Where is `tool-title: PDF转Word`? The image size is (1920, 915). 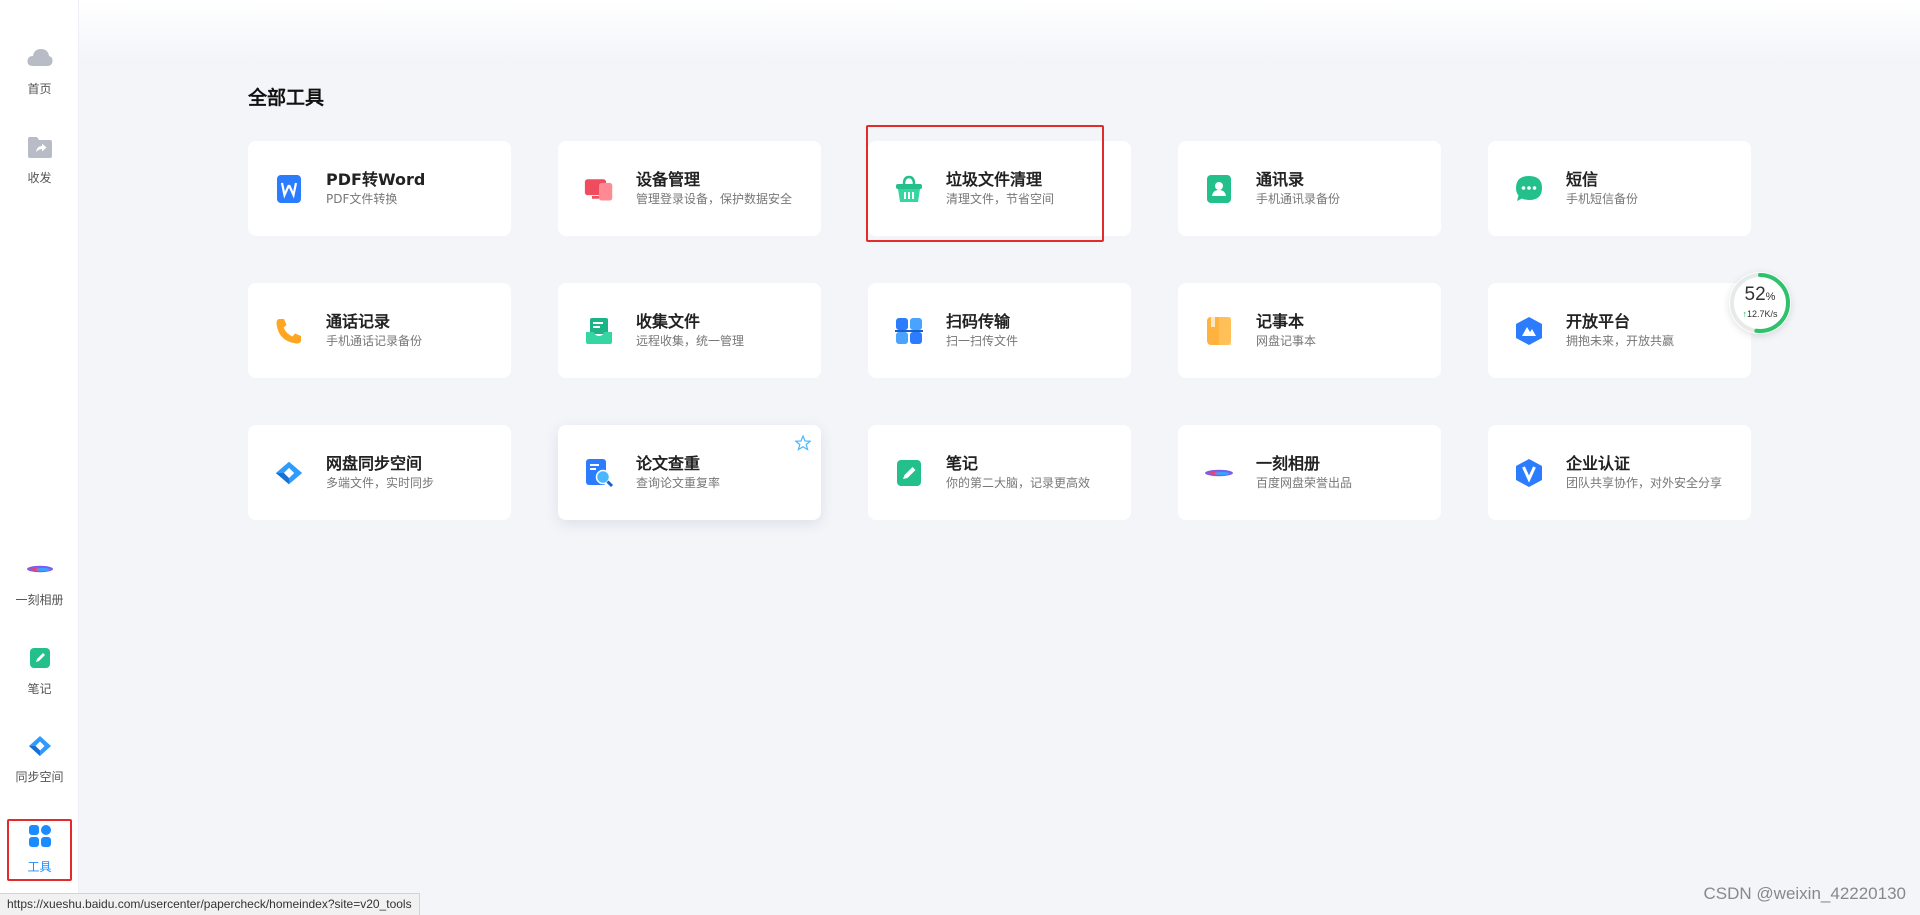
tool-title: PDF转Word is located at coordinates (376, 179).